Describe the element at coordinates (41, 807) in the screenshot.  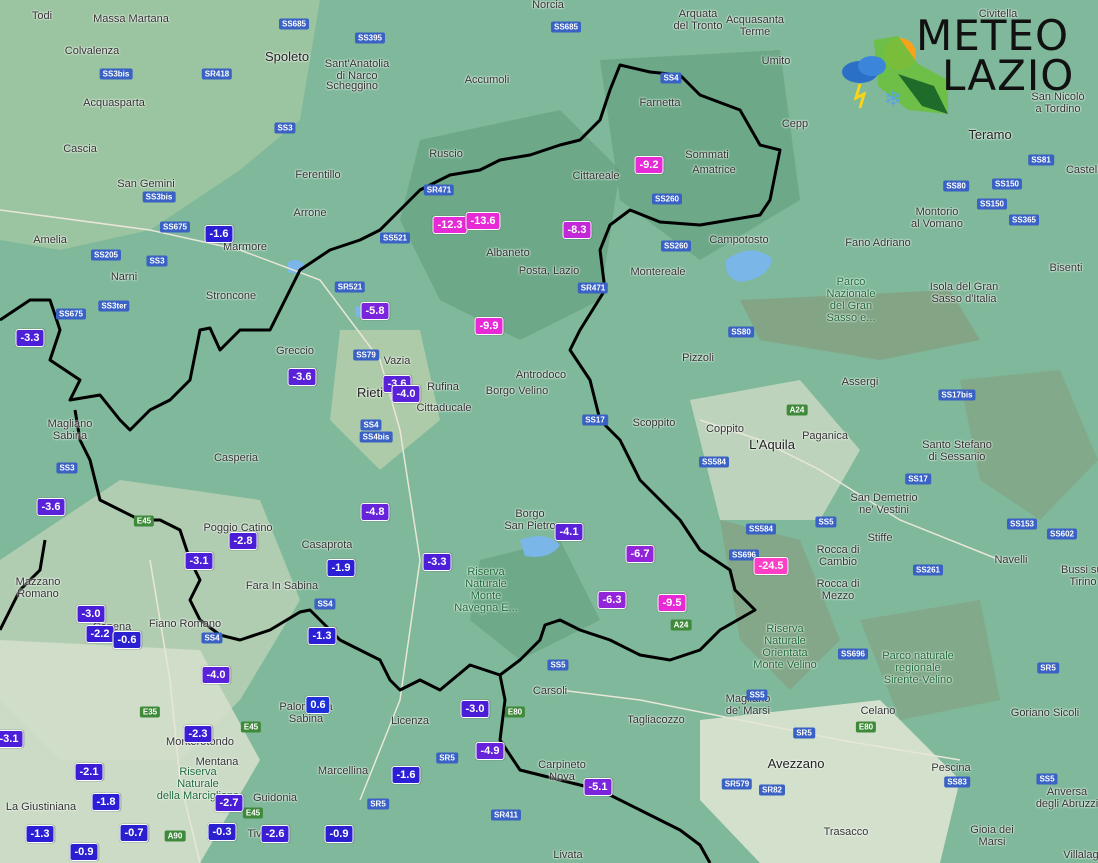
I see `place-label: La Giustiniana` at that location.